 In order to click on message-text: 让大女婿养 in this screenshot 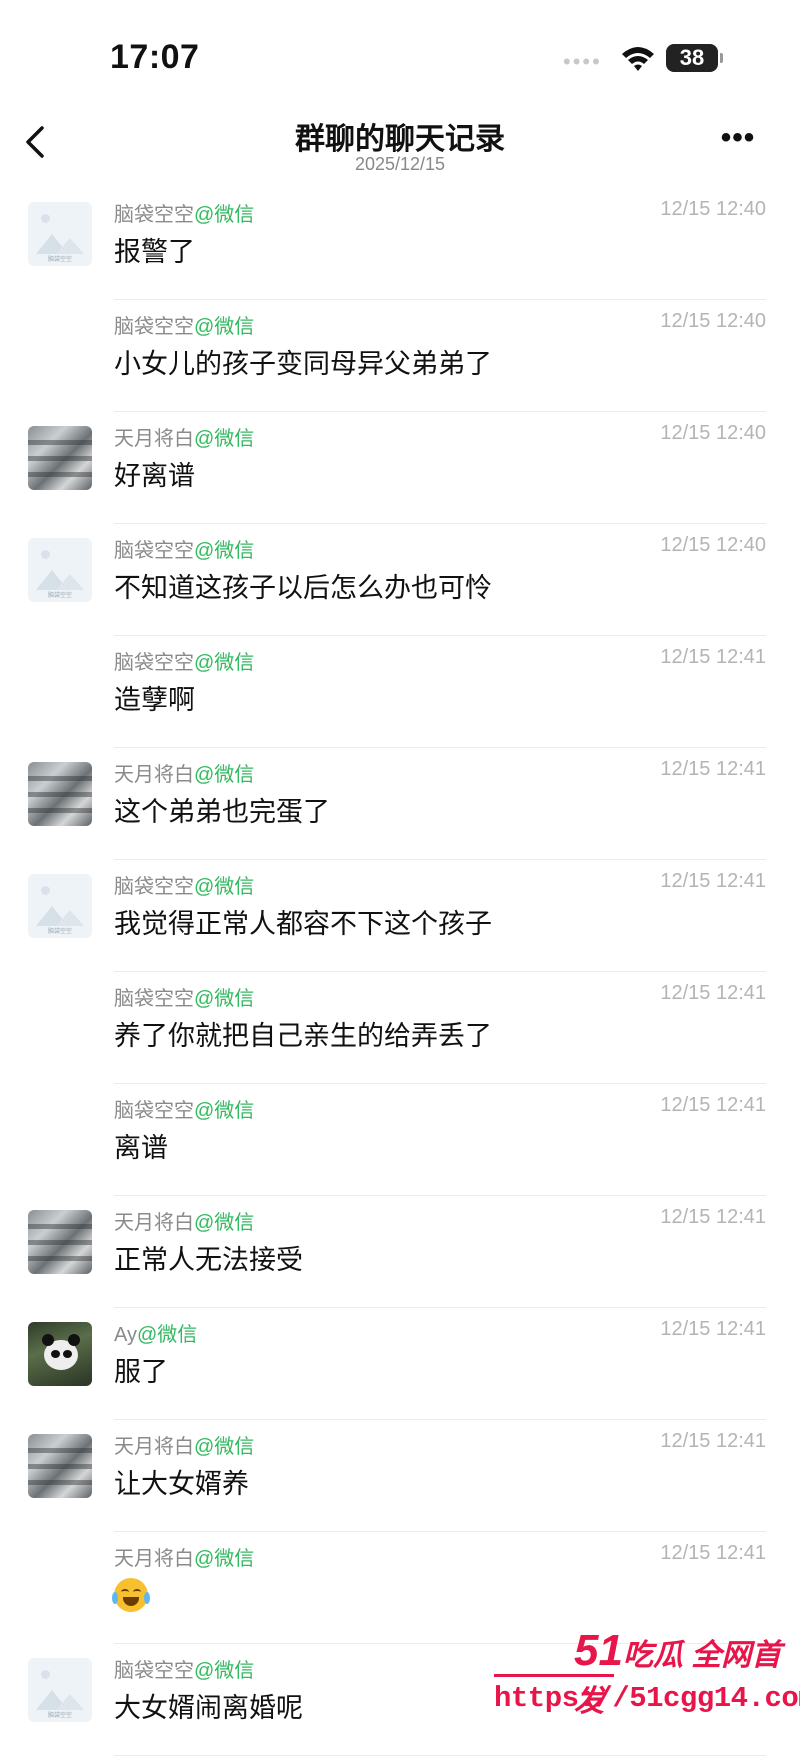, I will do `click(181, 1484)`.